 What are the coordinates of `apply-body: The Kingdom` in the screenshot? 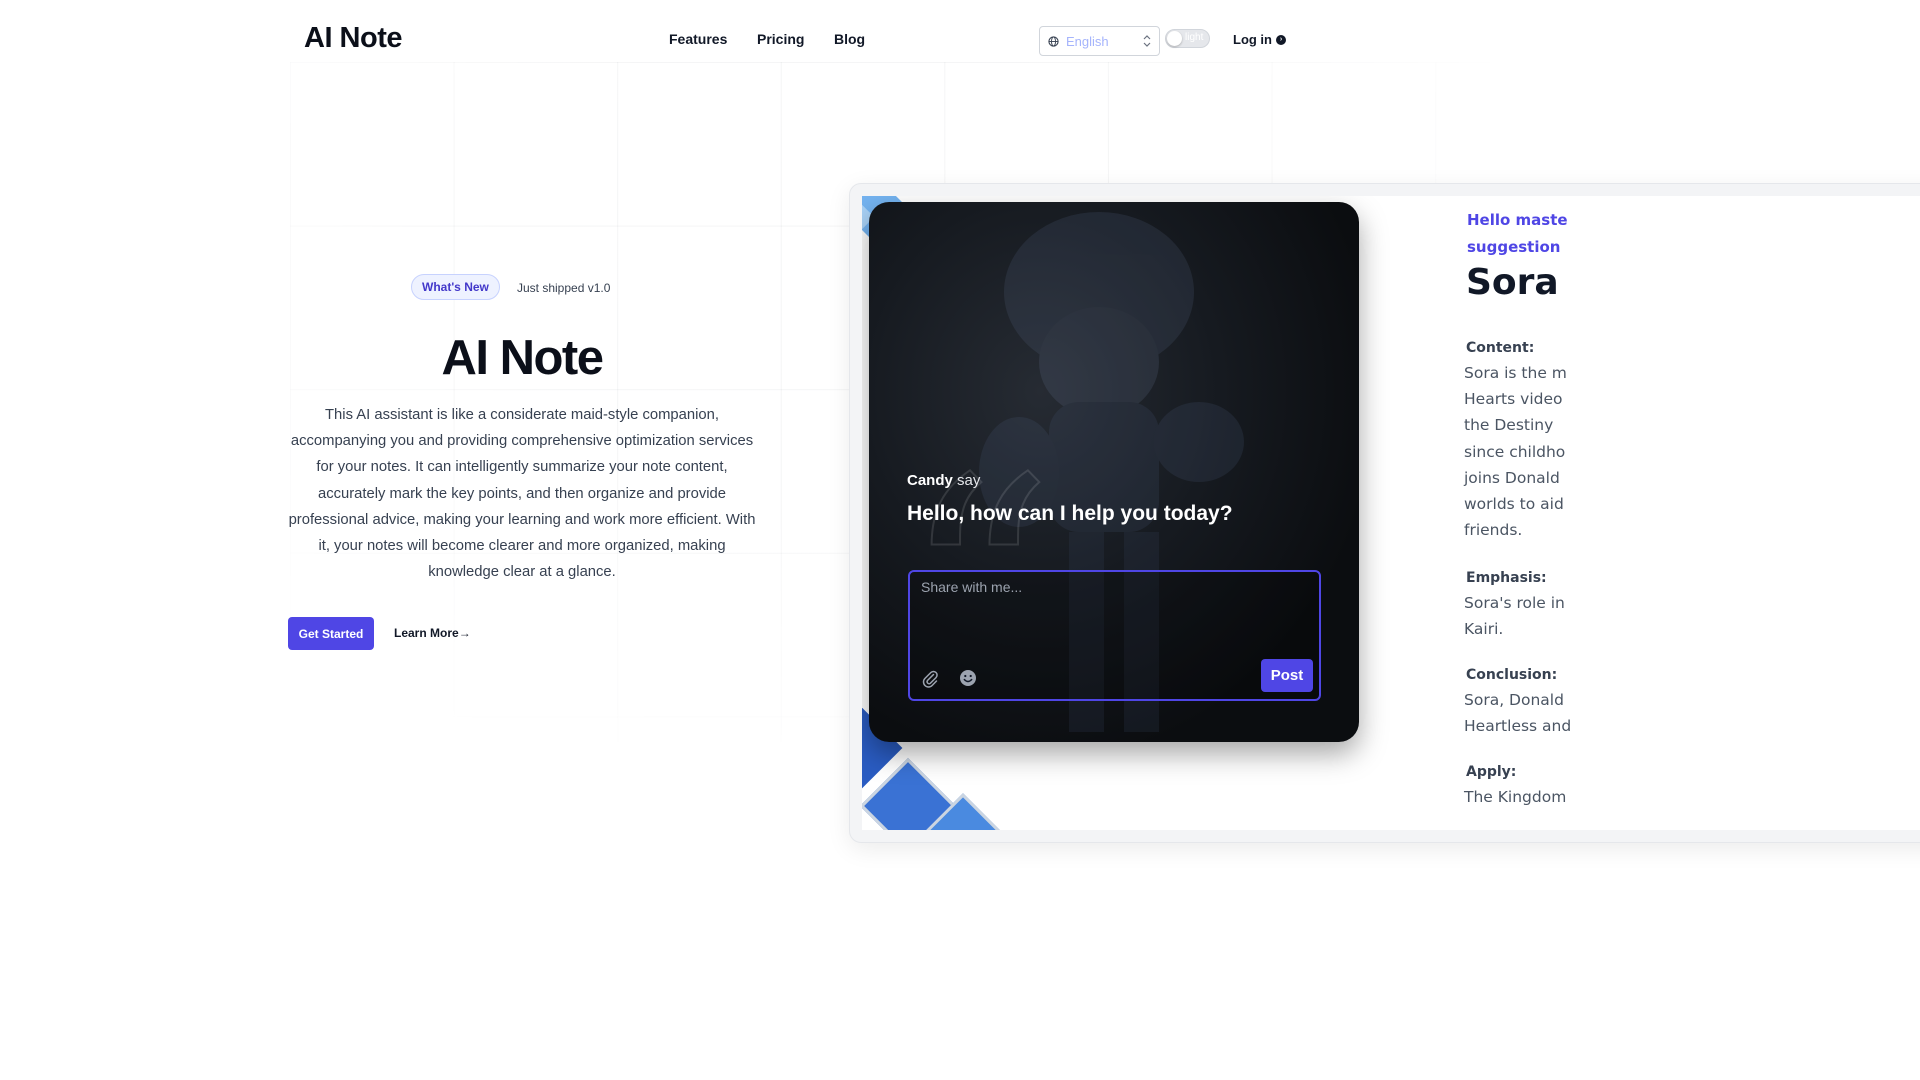 It's located at (1515, 797).